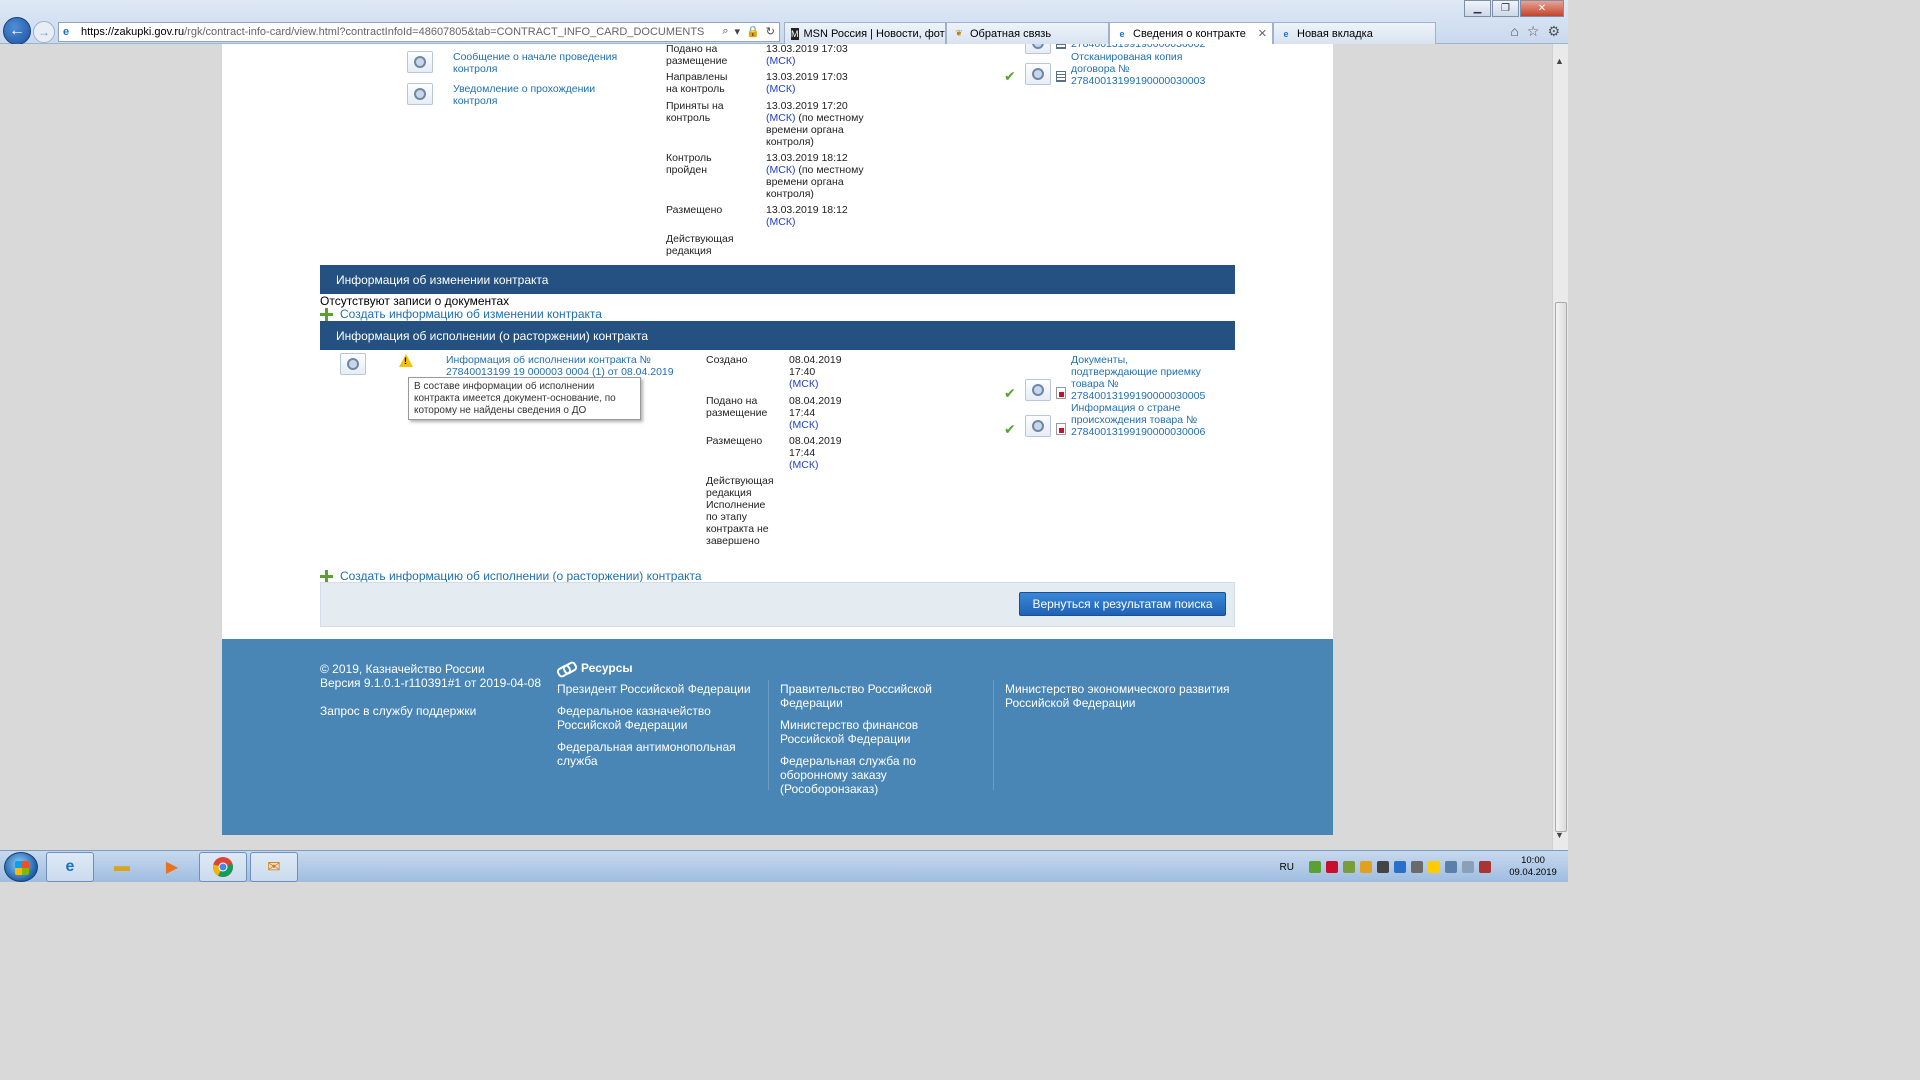 Image resolution: width=1920 pixels, height=1080 pixels. I want to click on status-time: 17:40, so click(802, 372).